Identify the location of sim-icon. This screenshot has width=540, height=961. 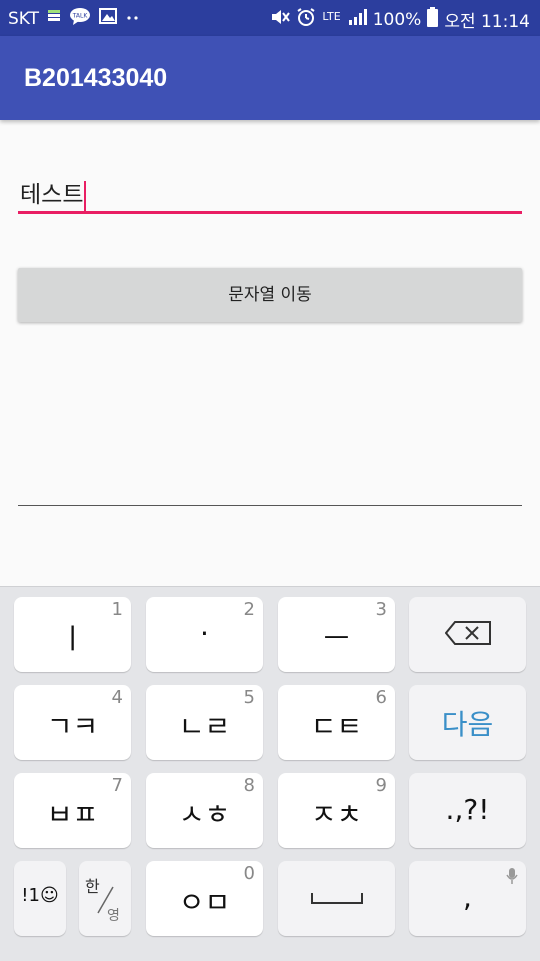
(54, 18).